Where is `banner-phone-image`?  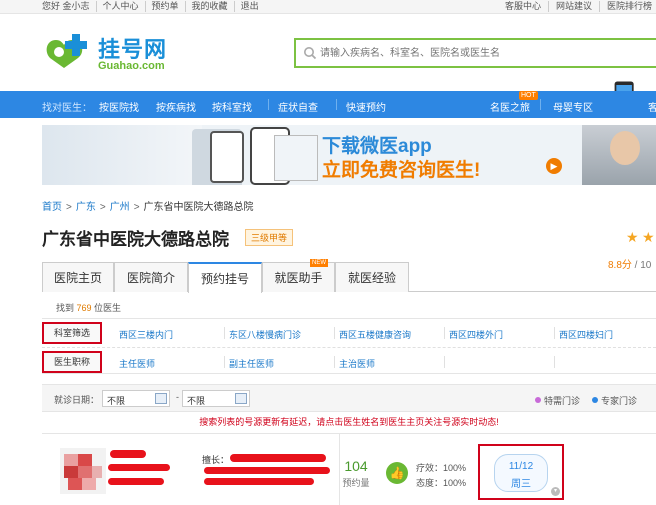 banner-phone-image is located at coordinates (227, 157).